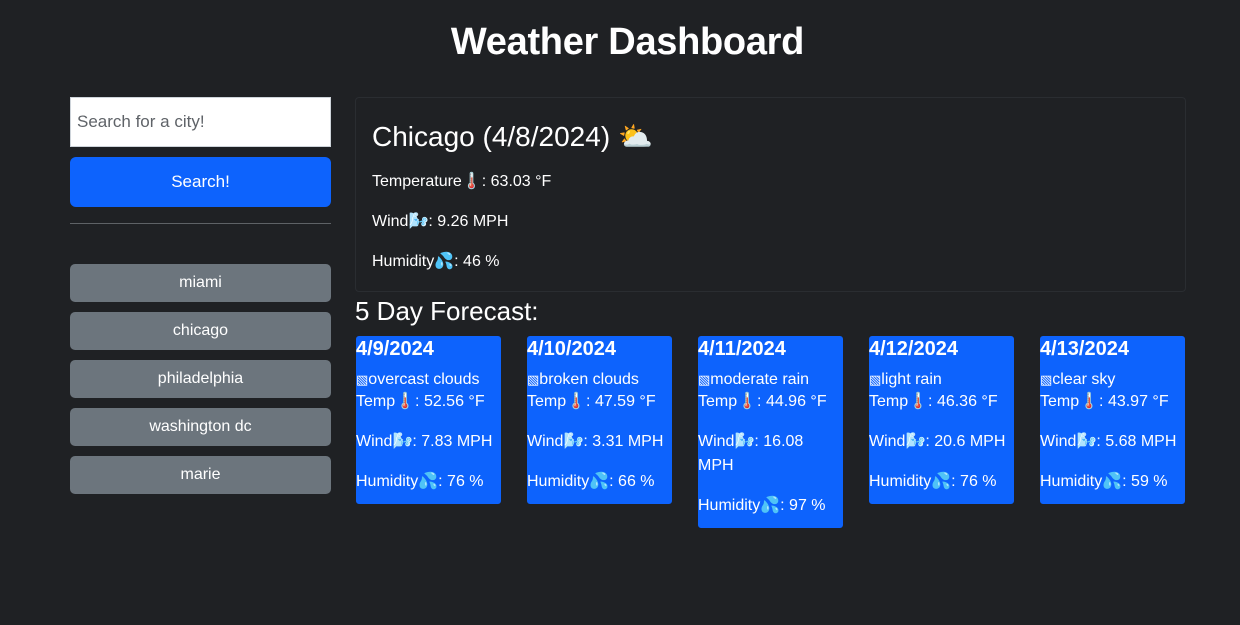 The height and width of the screenshot is (625, 1240). Describe the element at coordinates (911, 379) in the screenshot. I see `forecast-image-alt: light rain` at that location.